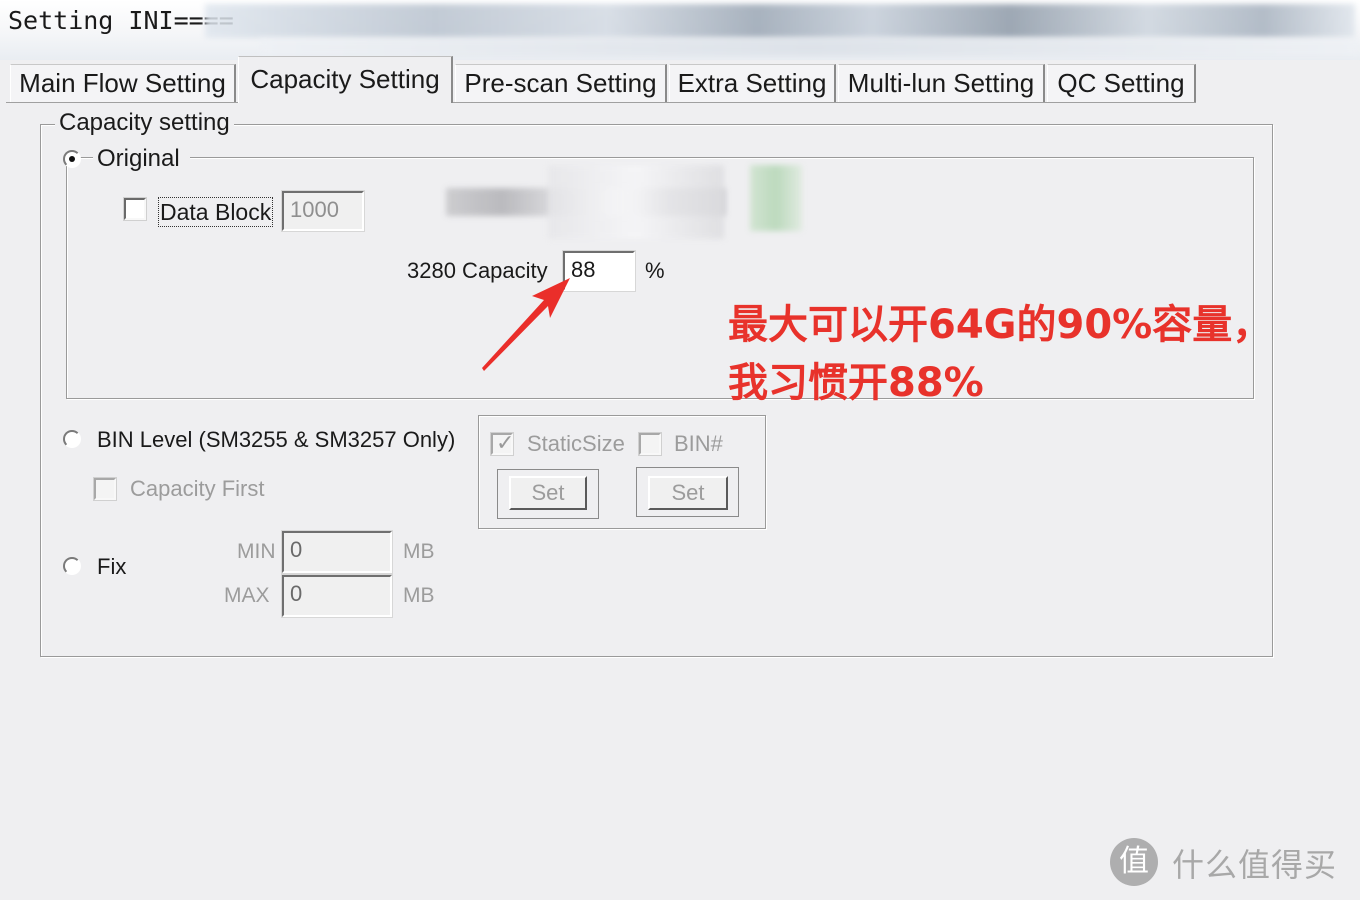  I want to click on max-label: MAX, so click(247, 595).